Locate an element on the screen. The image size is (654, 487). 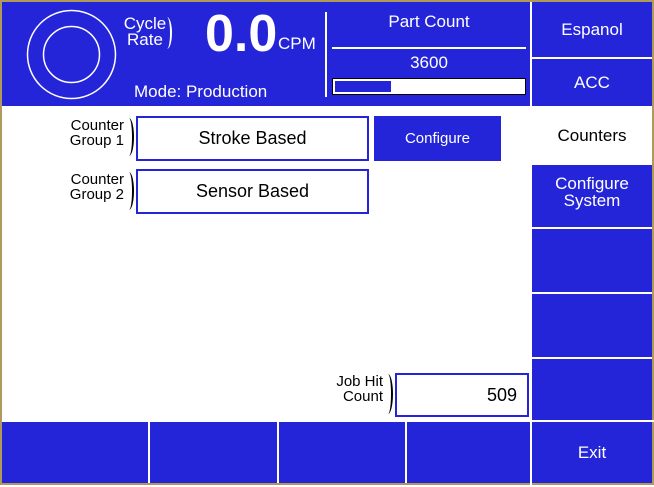
configure-system-button: Configure System is located at coordinates (592, 196).